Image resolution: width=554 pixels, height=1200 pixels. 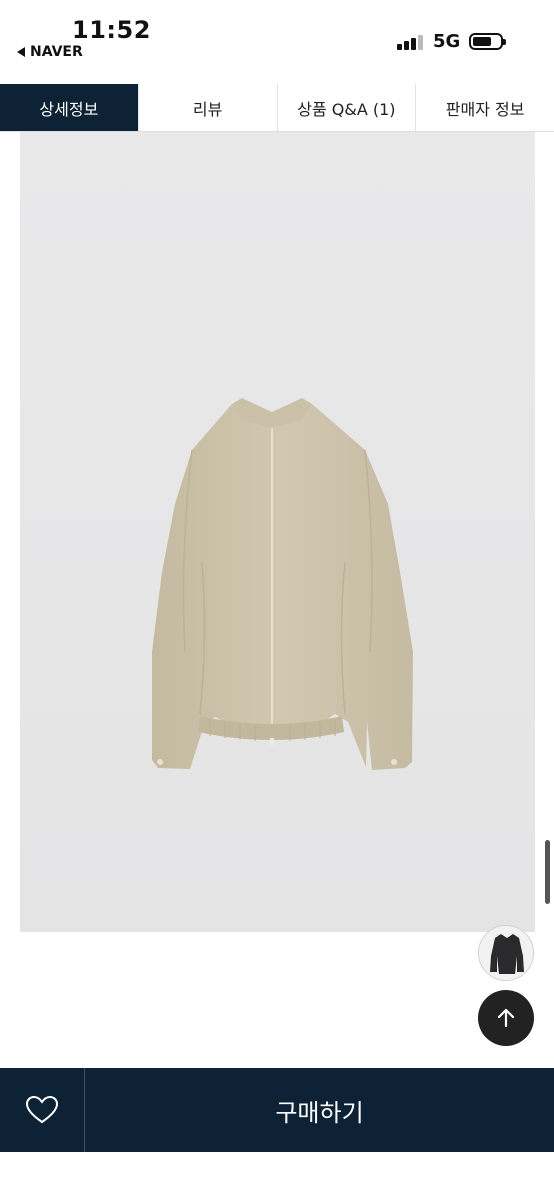 I want to click on purchase-bar: 구매하기, so click(x=277, y=1110).